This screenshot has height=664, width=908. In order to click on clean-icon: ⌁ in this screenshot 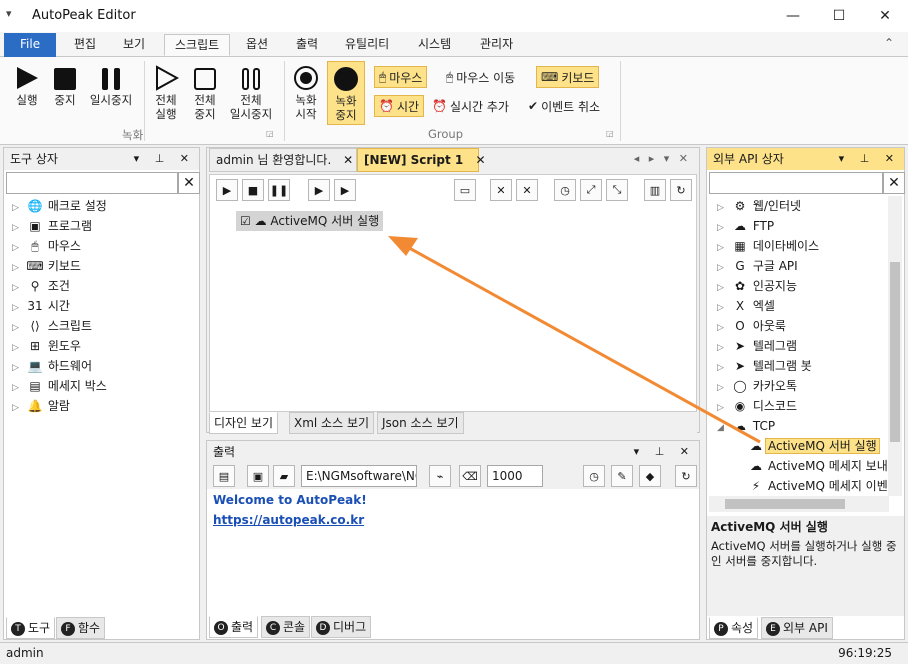, I will do `click(440, 476)`.